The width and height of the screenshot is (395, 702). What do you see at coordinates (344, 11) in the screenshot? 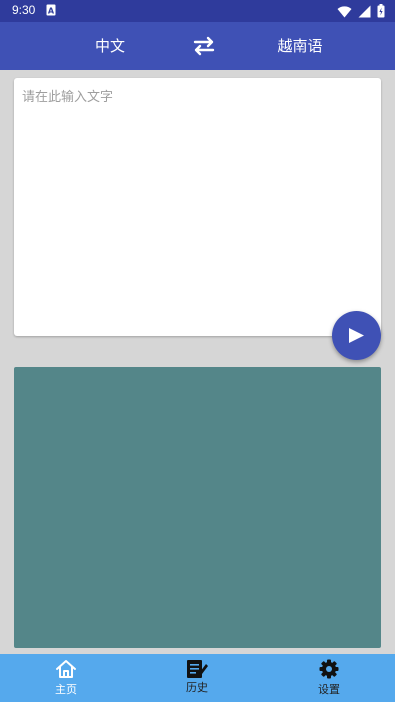
I see `wifi-icon` at bounding box center [344, 11].